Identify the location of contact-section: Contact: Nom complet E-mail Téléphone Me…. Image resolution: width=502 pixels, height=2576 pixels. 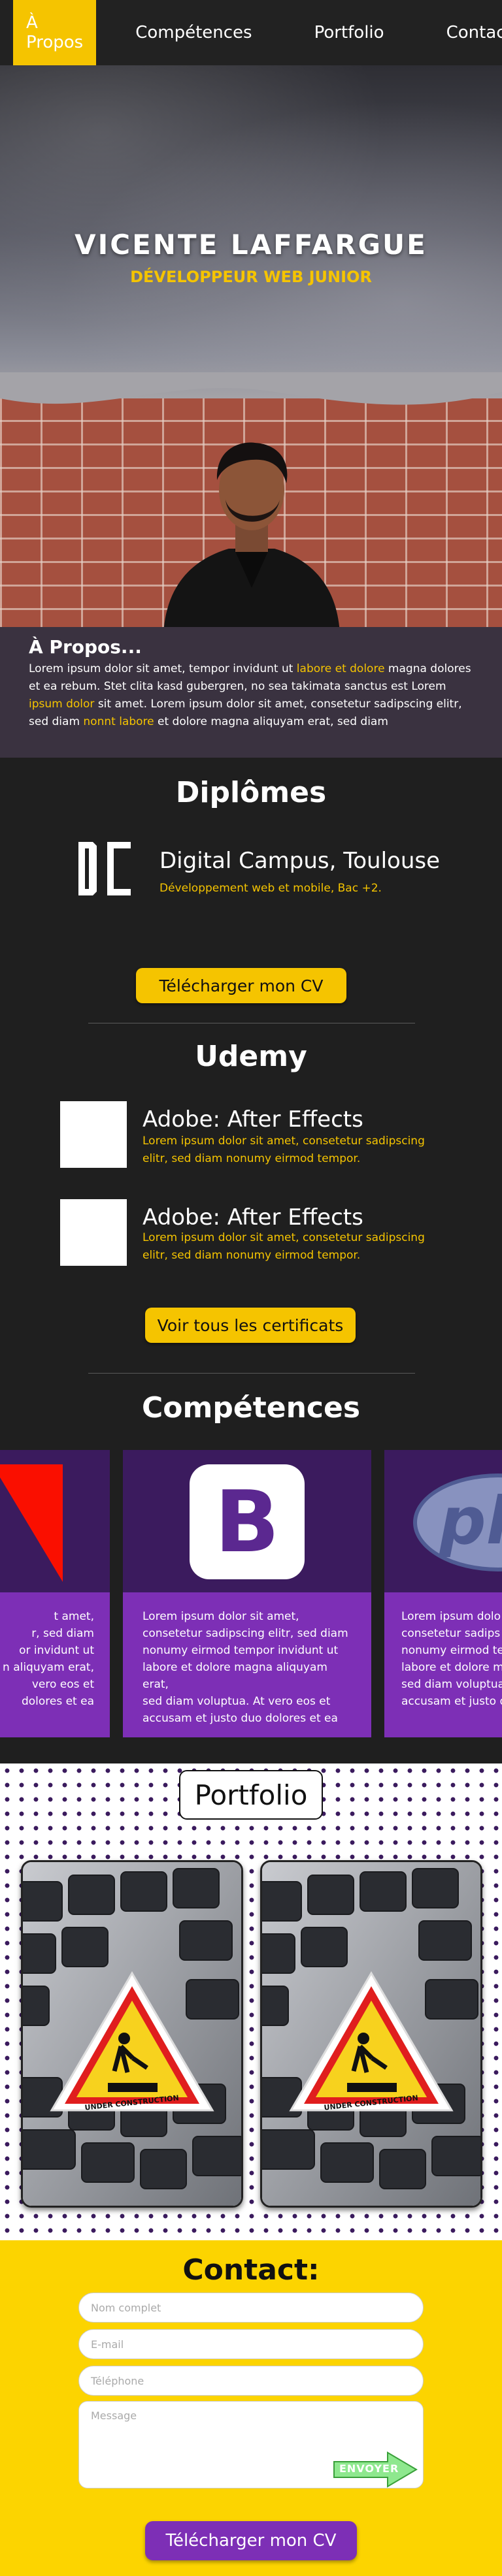
(251, 2408).